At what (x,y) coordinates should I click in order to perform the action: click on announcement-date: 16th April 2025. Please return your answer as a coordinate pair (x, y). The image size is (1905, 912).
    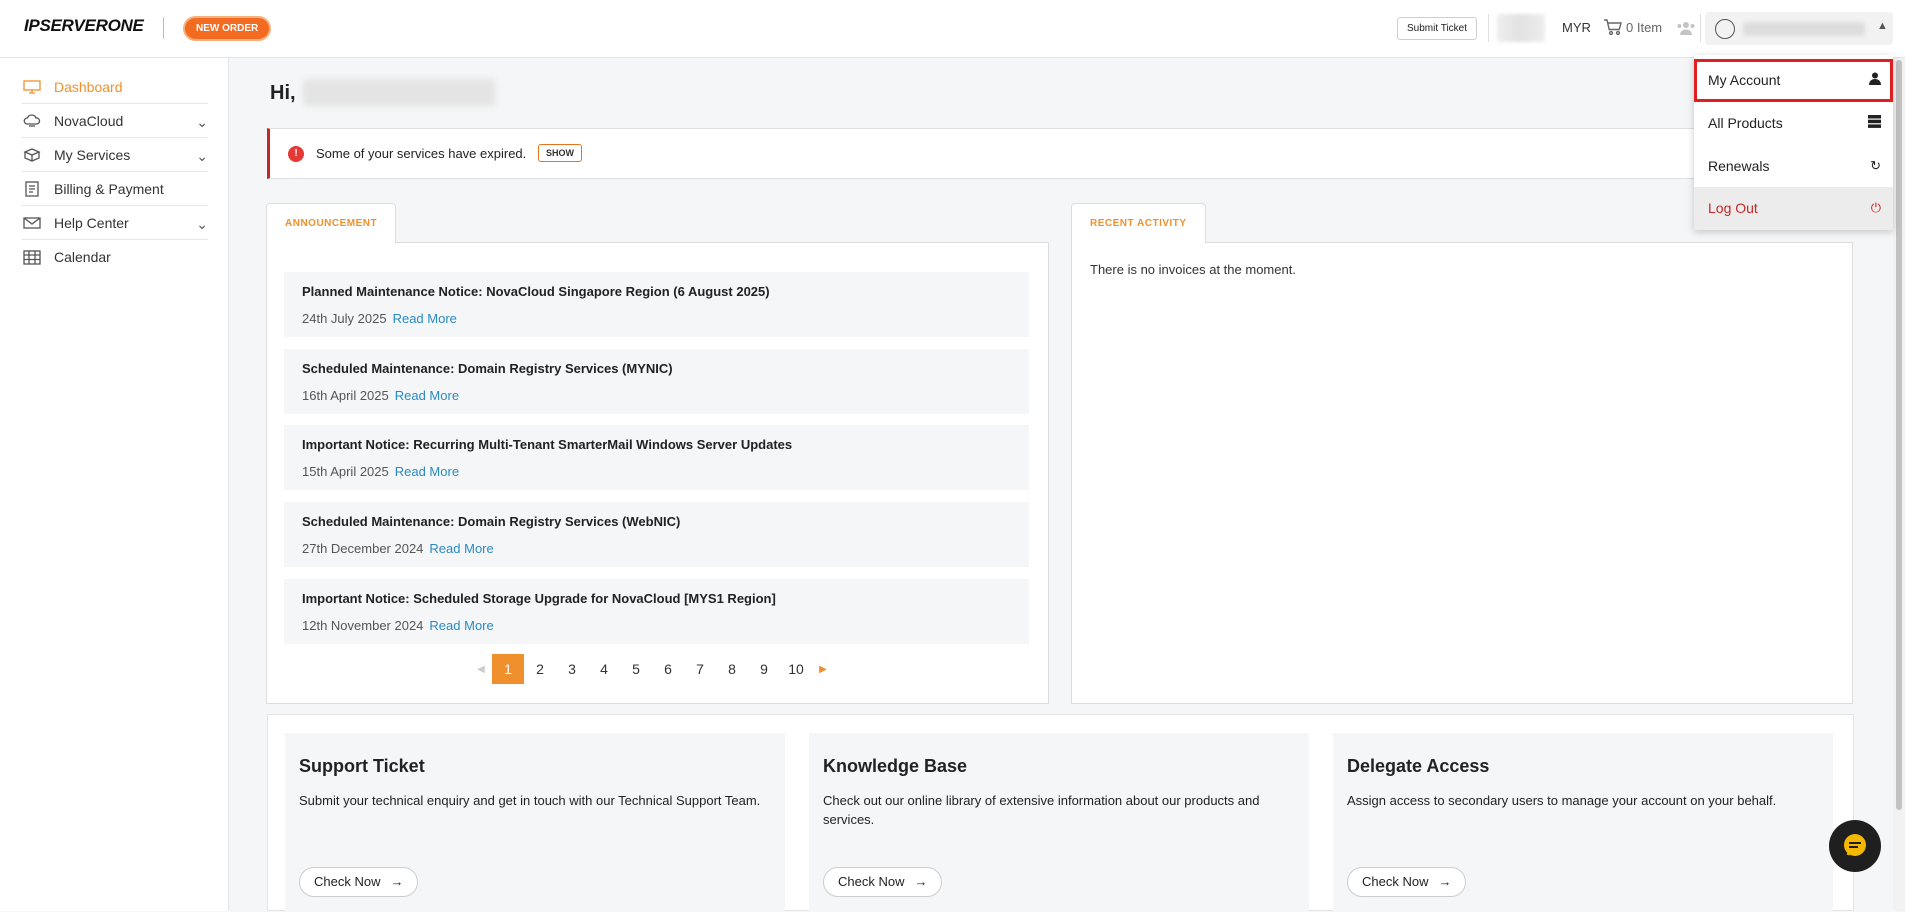
    Looking at the image, I should click on (345, 395).